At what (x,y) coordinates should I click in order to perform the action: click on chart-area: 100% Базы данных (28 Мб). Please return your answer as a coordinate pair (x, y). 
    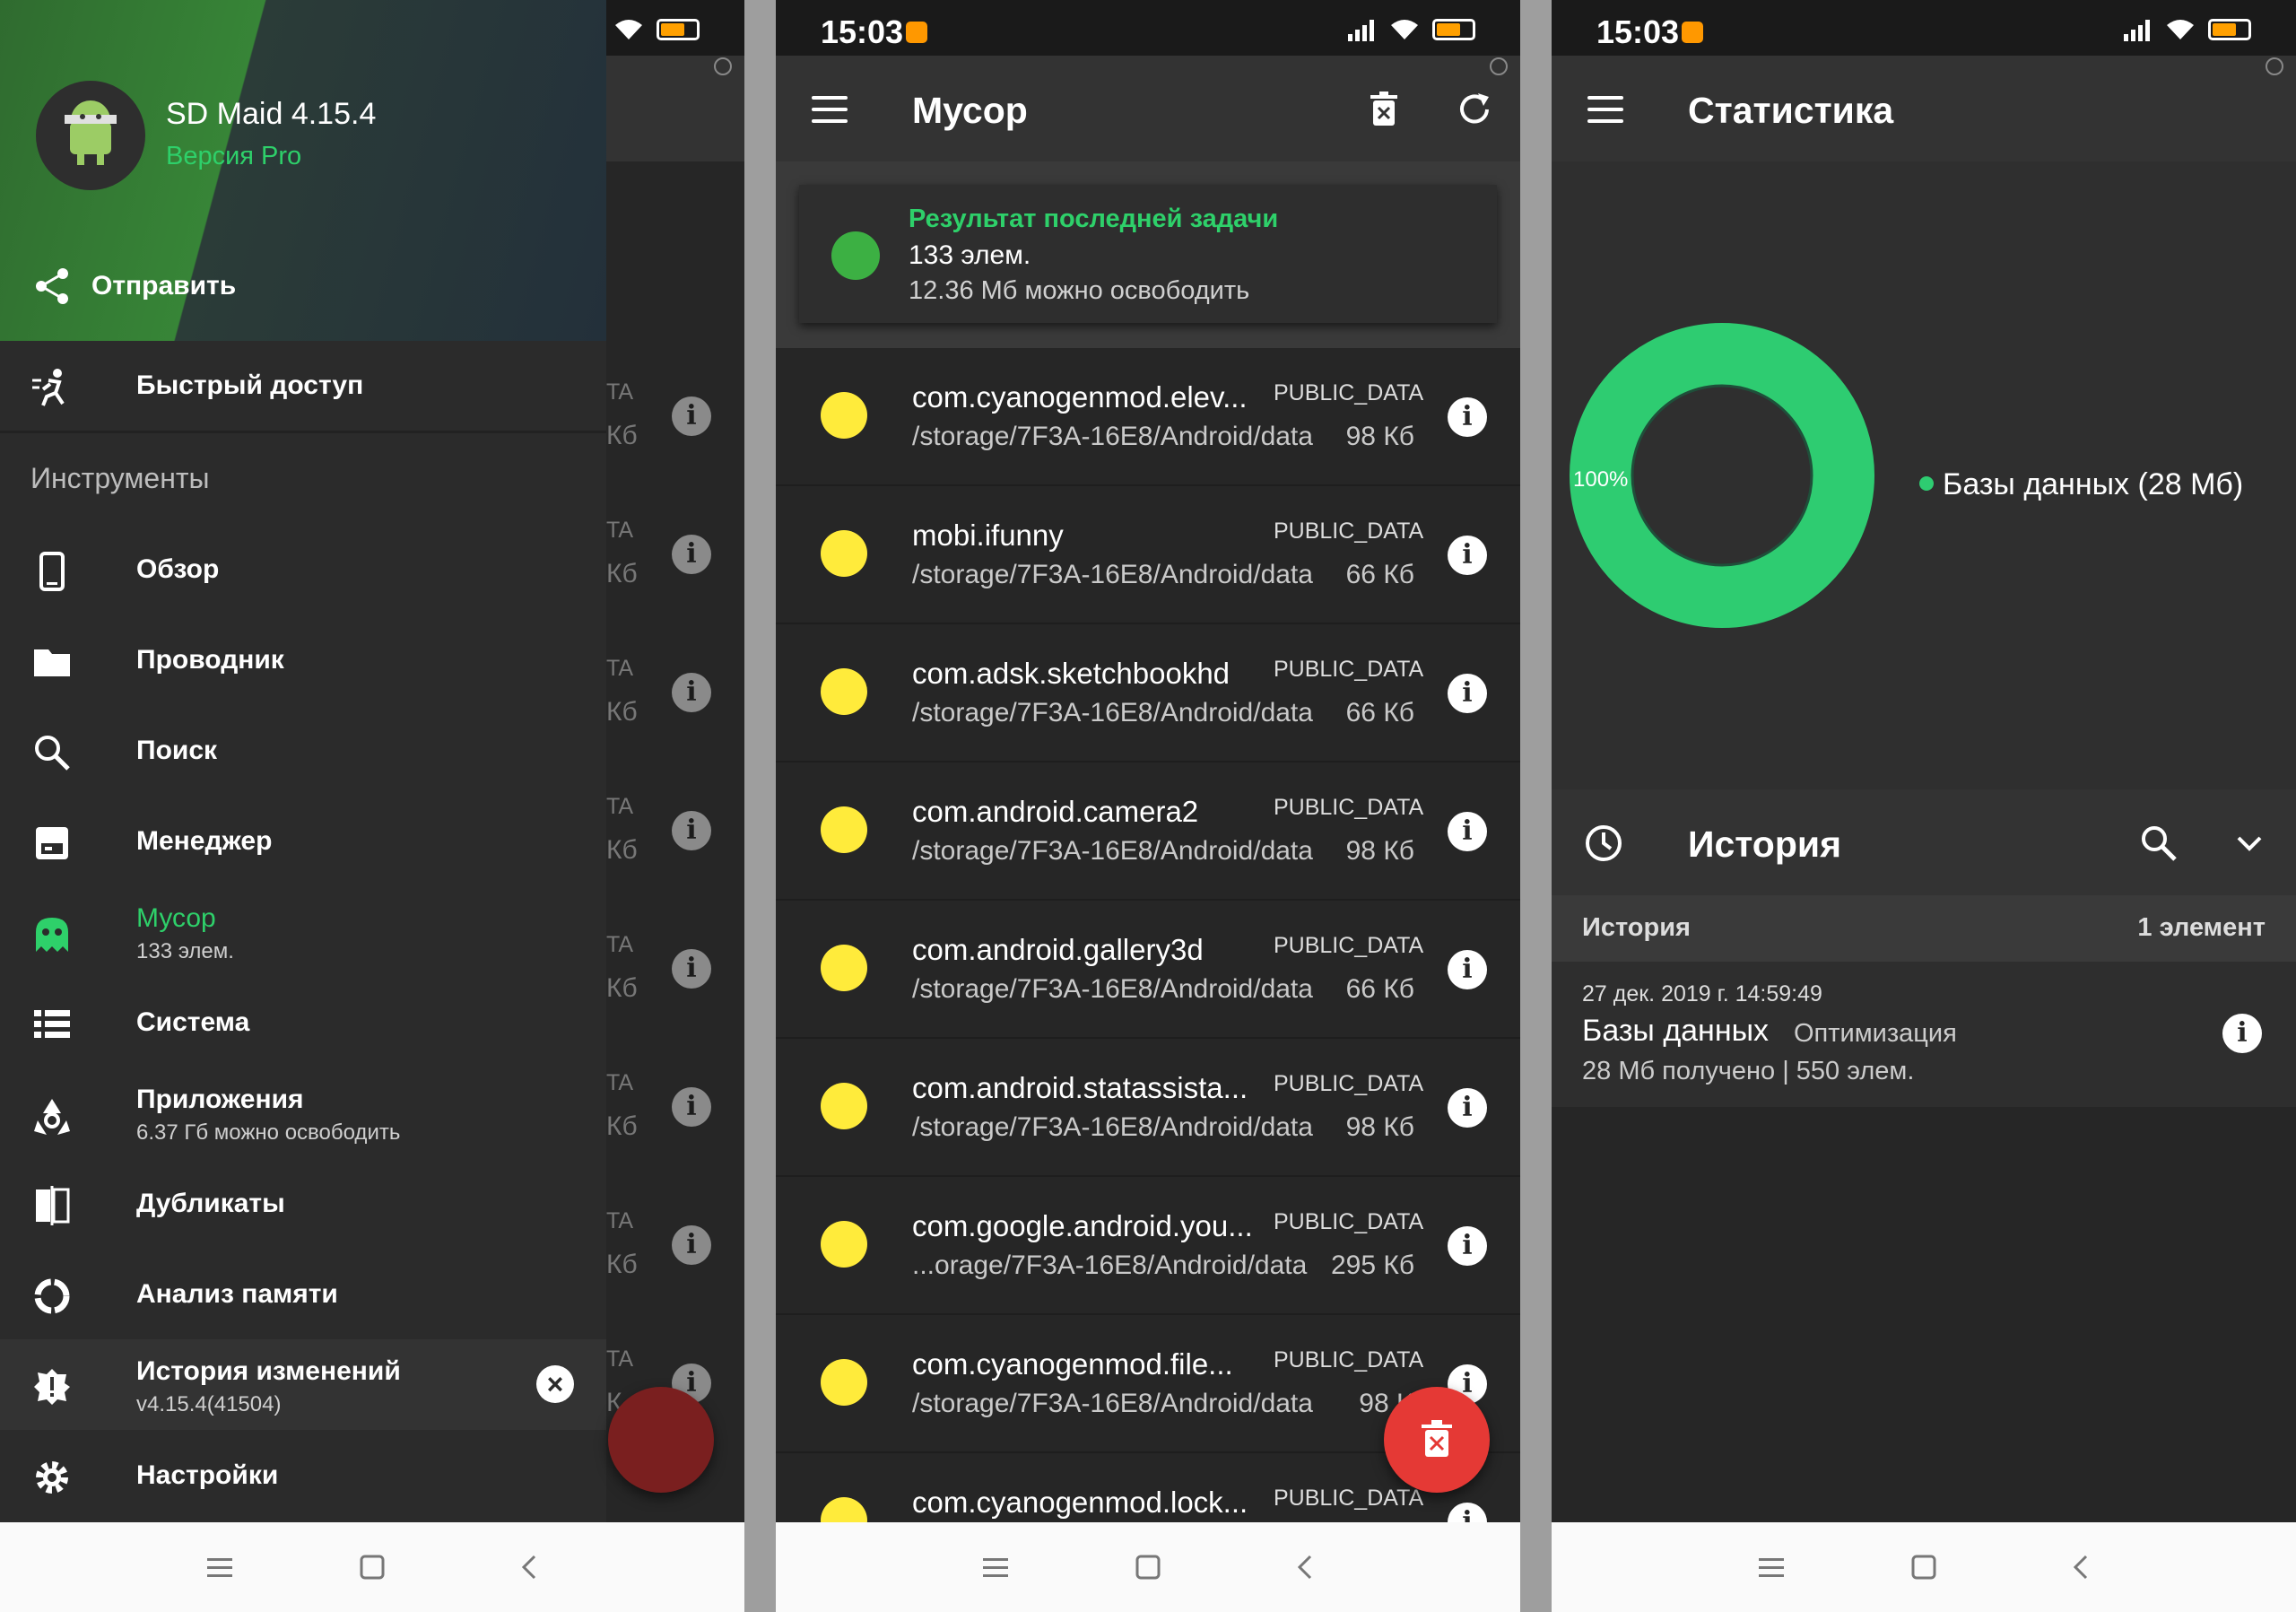
    Looking at the image, I should click on (1924, 475).